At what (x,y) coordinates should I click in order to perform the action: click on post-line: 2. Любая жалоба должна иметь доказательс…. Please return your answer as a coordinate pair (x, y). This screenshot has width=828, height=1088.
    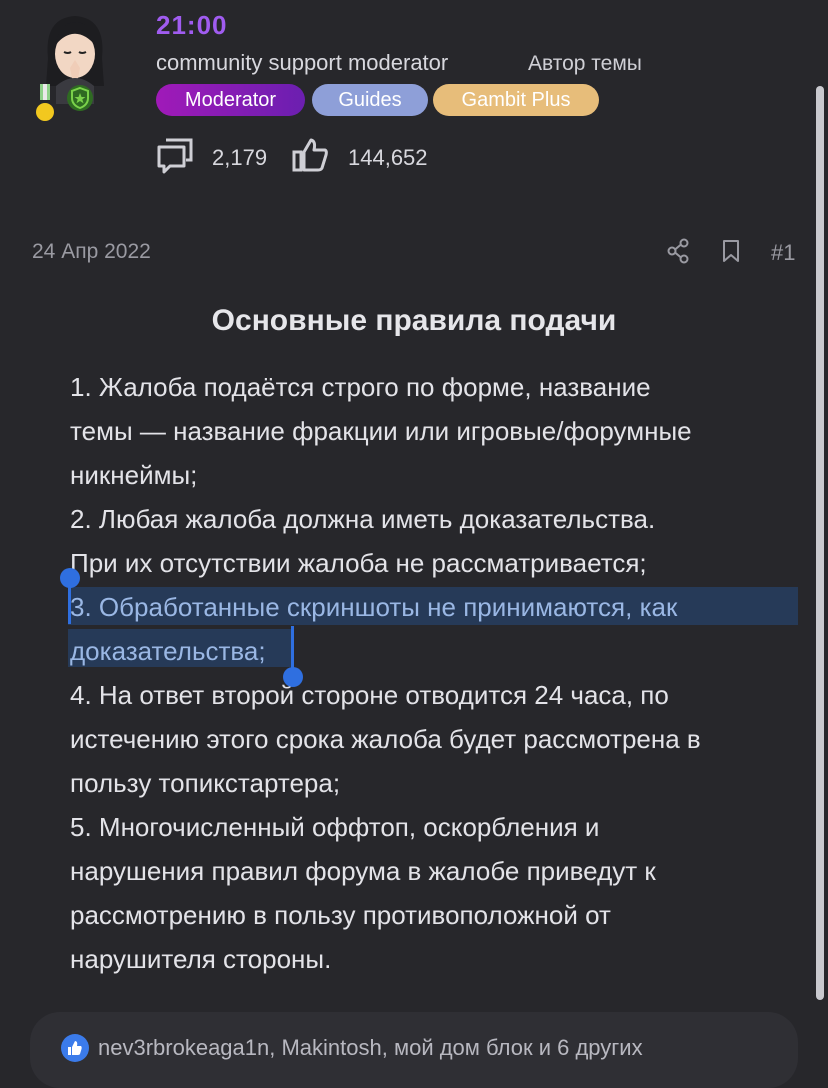
    Looking at the image, I should click on (363, 519).